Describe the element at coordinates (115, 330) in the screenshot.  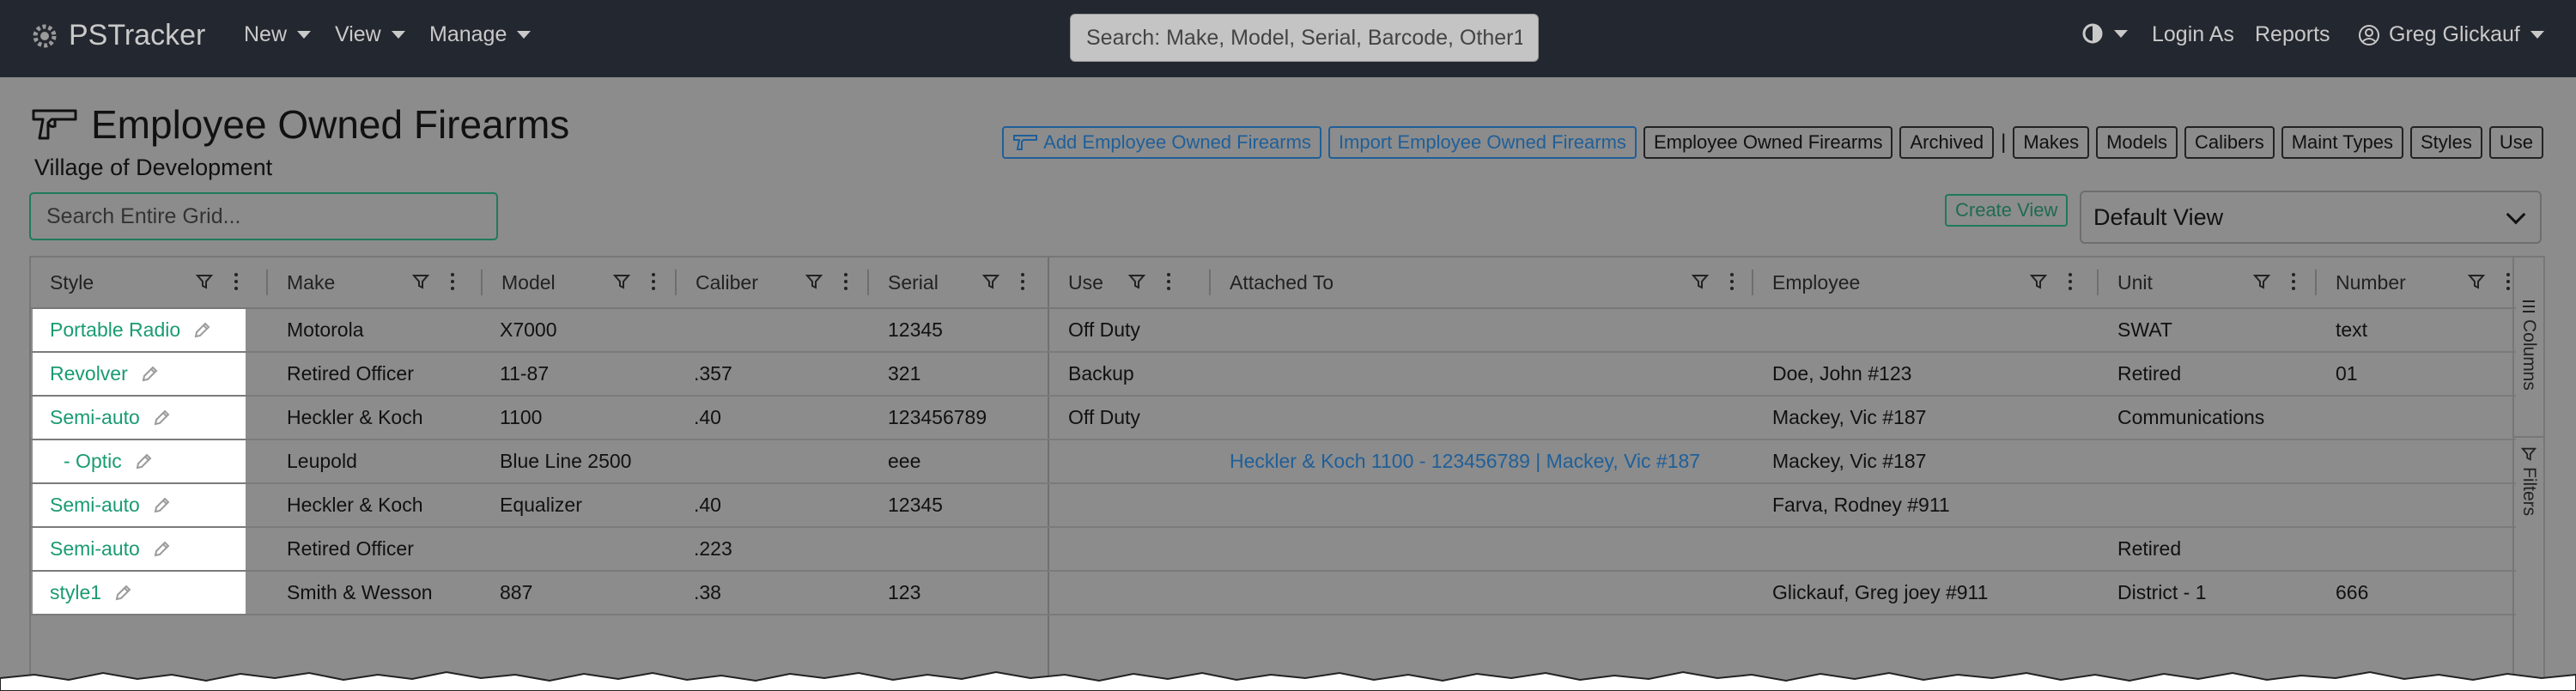
I see `style-link: Portable Radio` at that location.